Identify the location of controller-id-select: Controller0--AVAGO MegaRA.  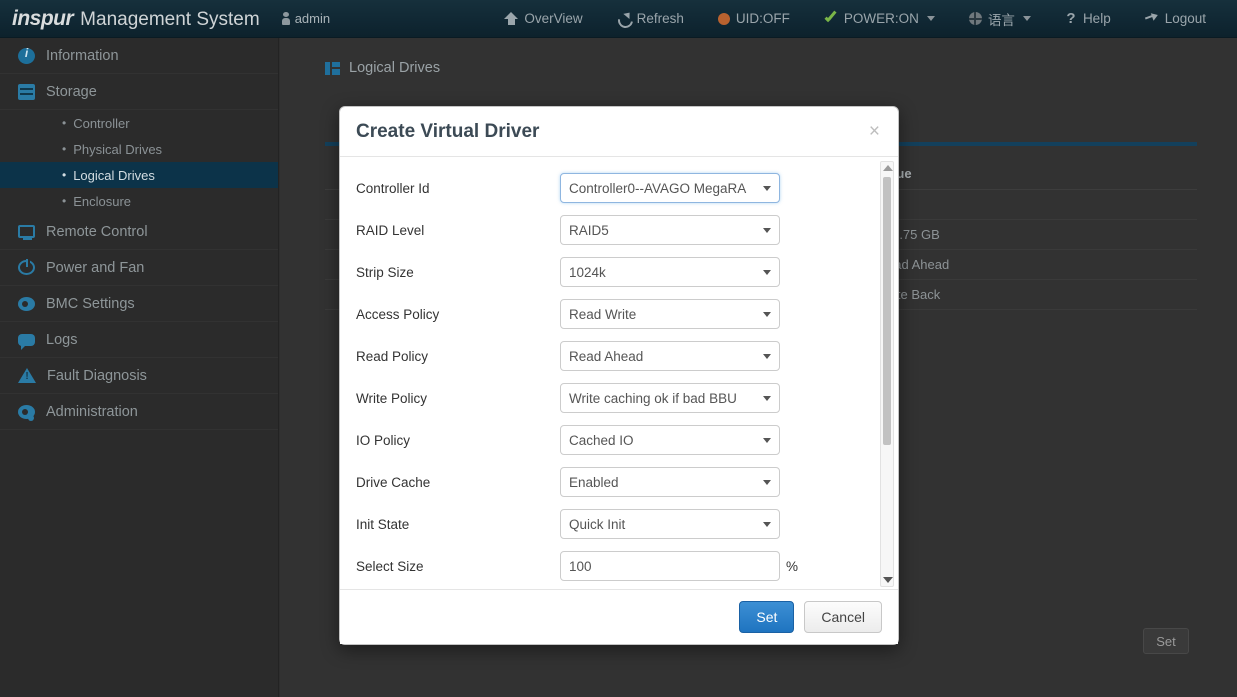
(670, 188).